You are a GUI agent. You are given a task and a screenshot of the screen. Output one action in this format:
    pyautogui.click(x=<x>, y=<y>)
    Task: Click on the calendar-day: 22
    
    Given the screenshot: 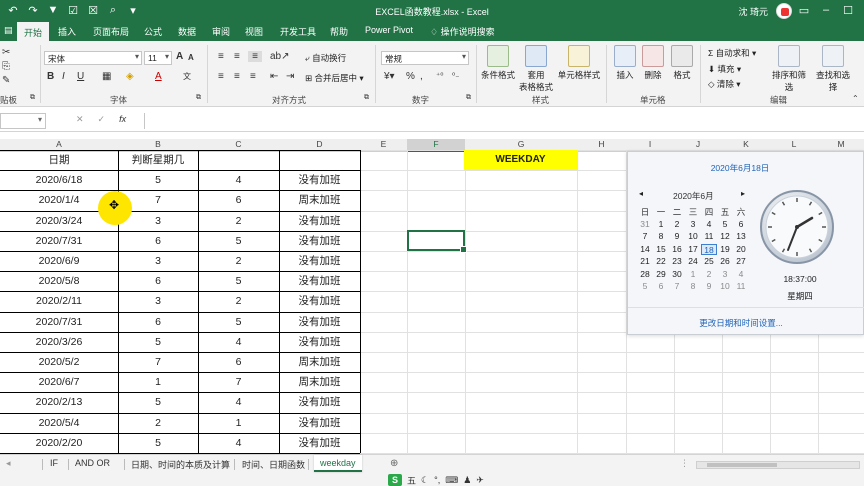 What is the action you would take?
    pyautogui.click(x=661, y=262)
    